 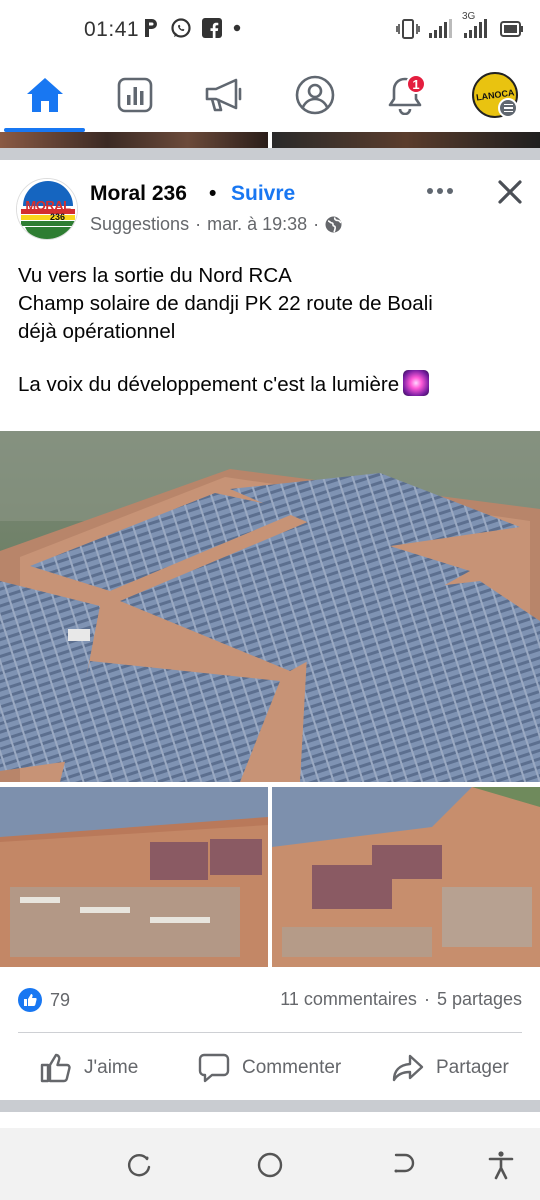 I want to click on post-text-line: déjà opérationnel, so click(x=97, y=331).